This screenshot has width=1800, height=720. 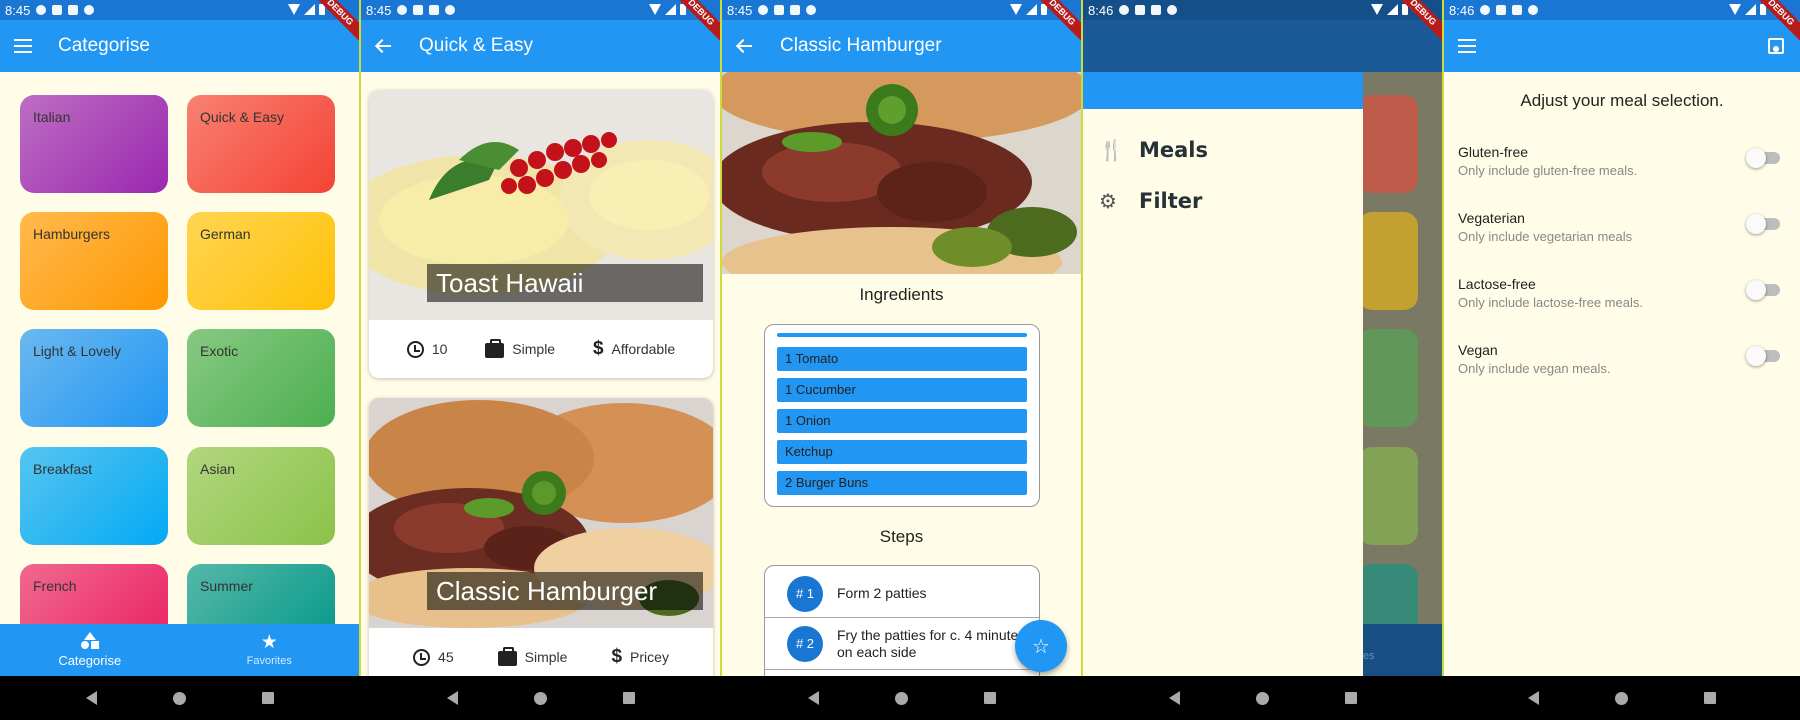 What do you see at coordinates (643, 349) in the screenshot?
I see `affordability-value: Affordable` at bounding box center [643, 349].